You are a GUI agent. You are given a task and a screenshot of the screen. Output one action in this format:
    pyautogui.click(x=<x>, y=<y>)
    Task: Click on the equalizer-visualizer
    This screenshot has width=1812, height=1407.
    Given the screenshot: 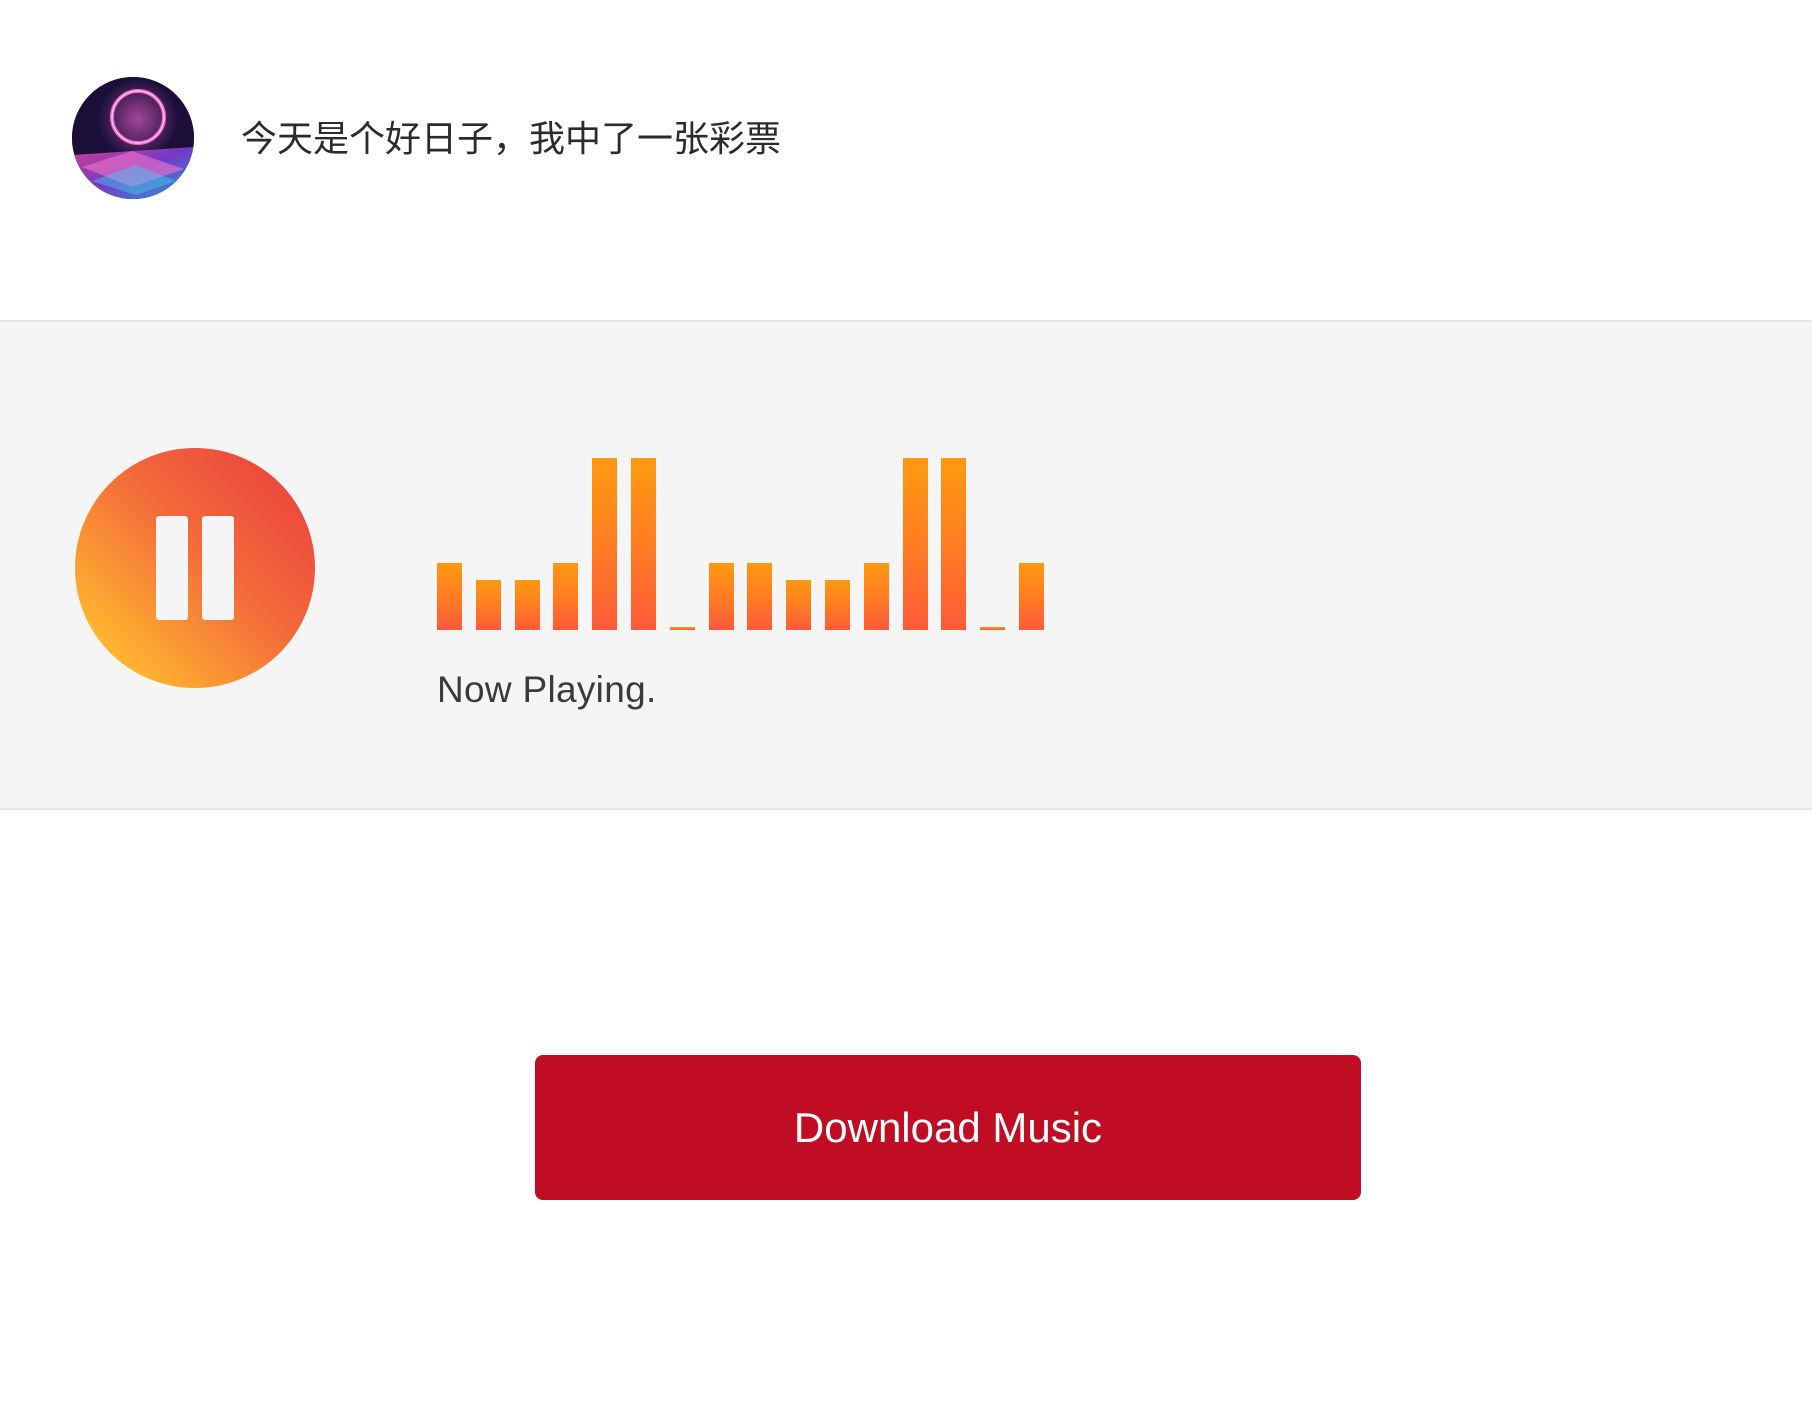 What is the action you would take?
    pyautogui.click(x=747, y=542)
    